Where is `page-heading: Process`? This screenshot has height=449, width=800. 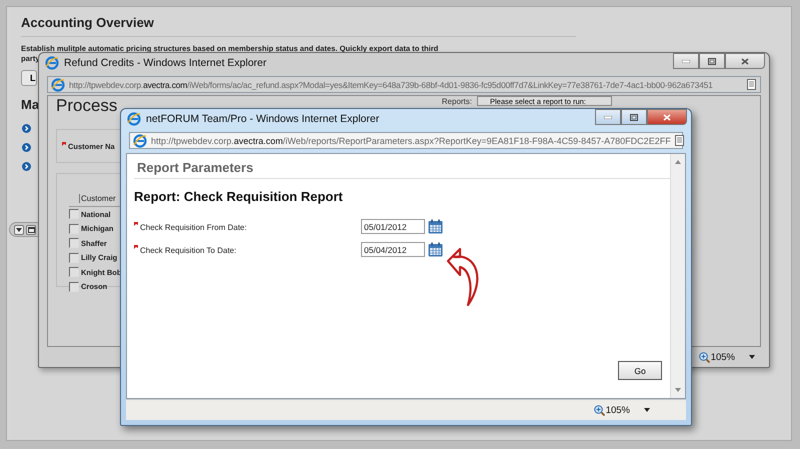
page-heading: Process is located at coordinates (87, 105).